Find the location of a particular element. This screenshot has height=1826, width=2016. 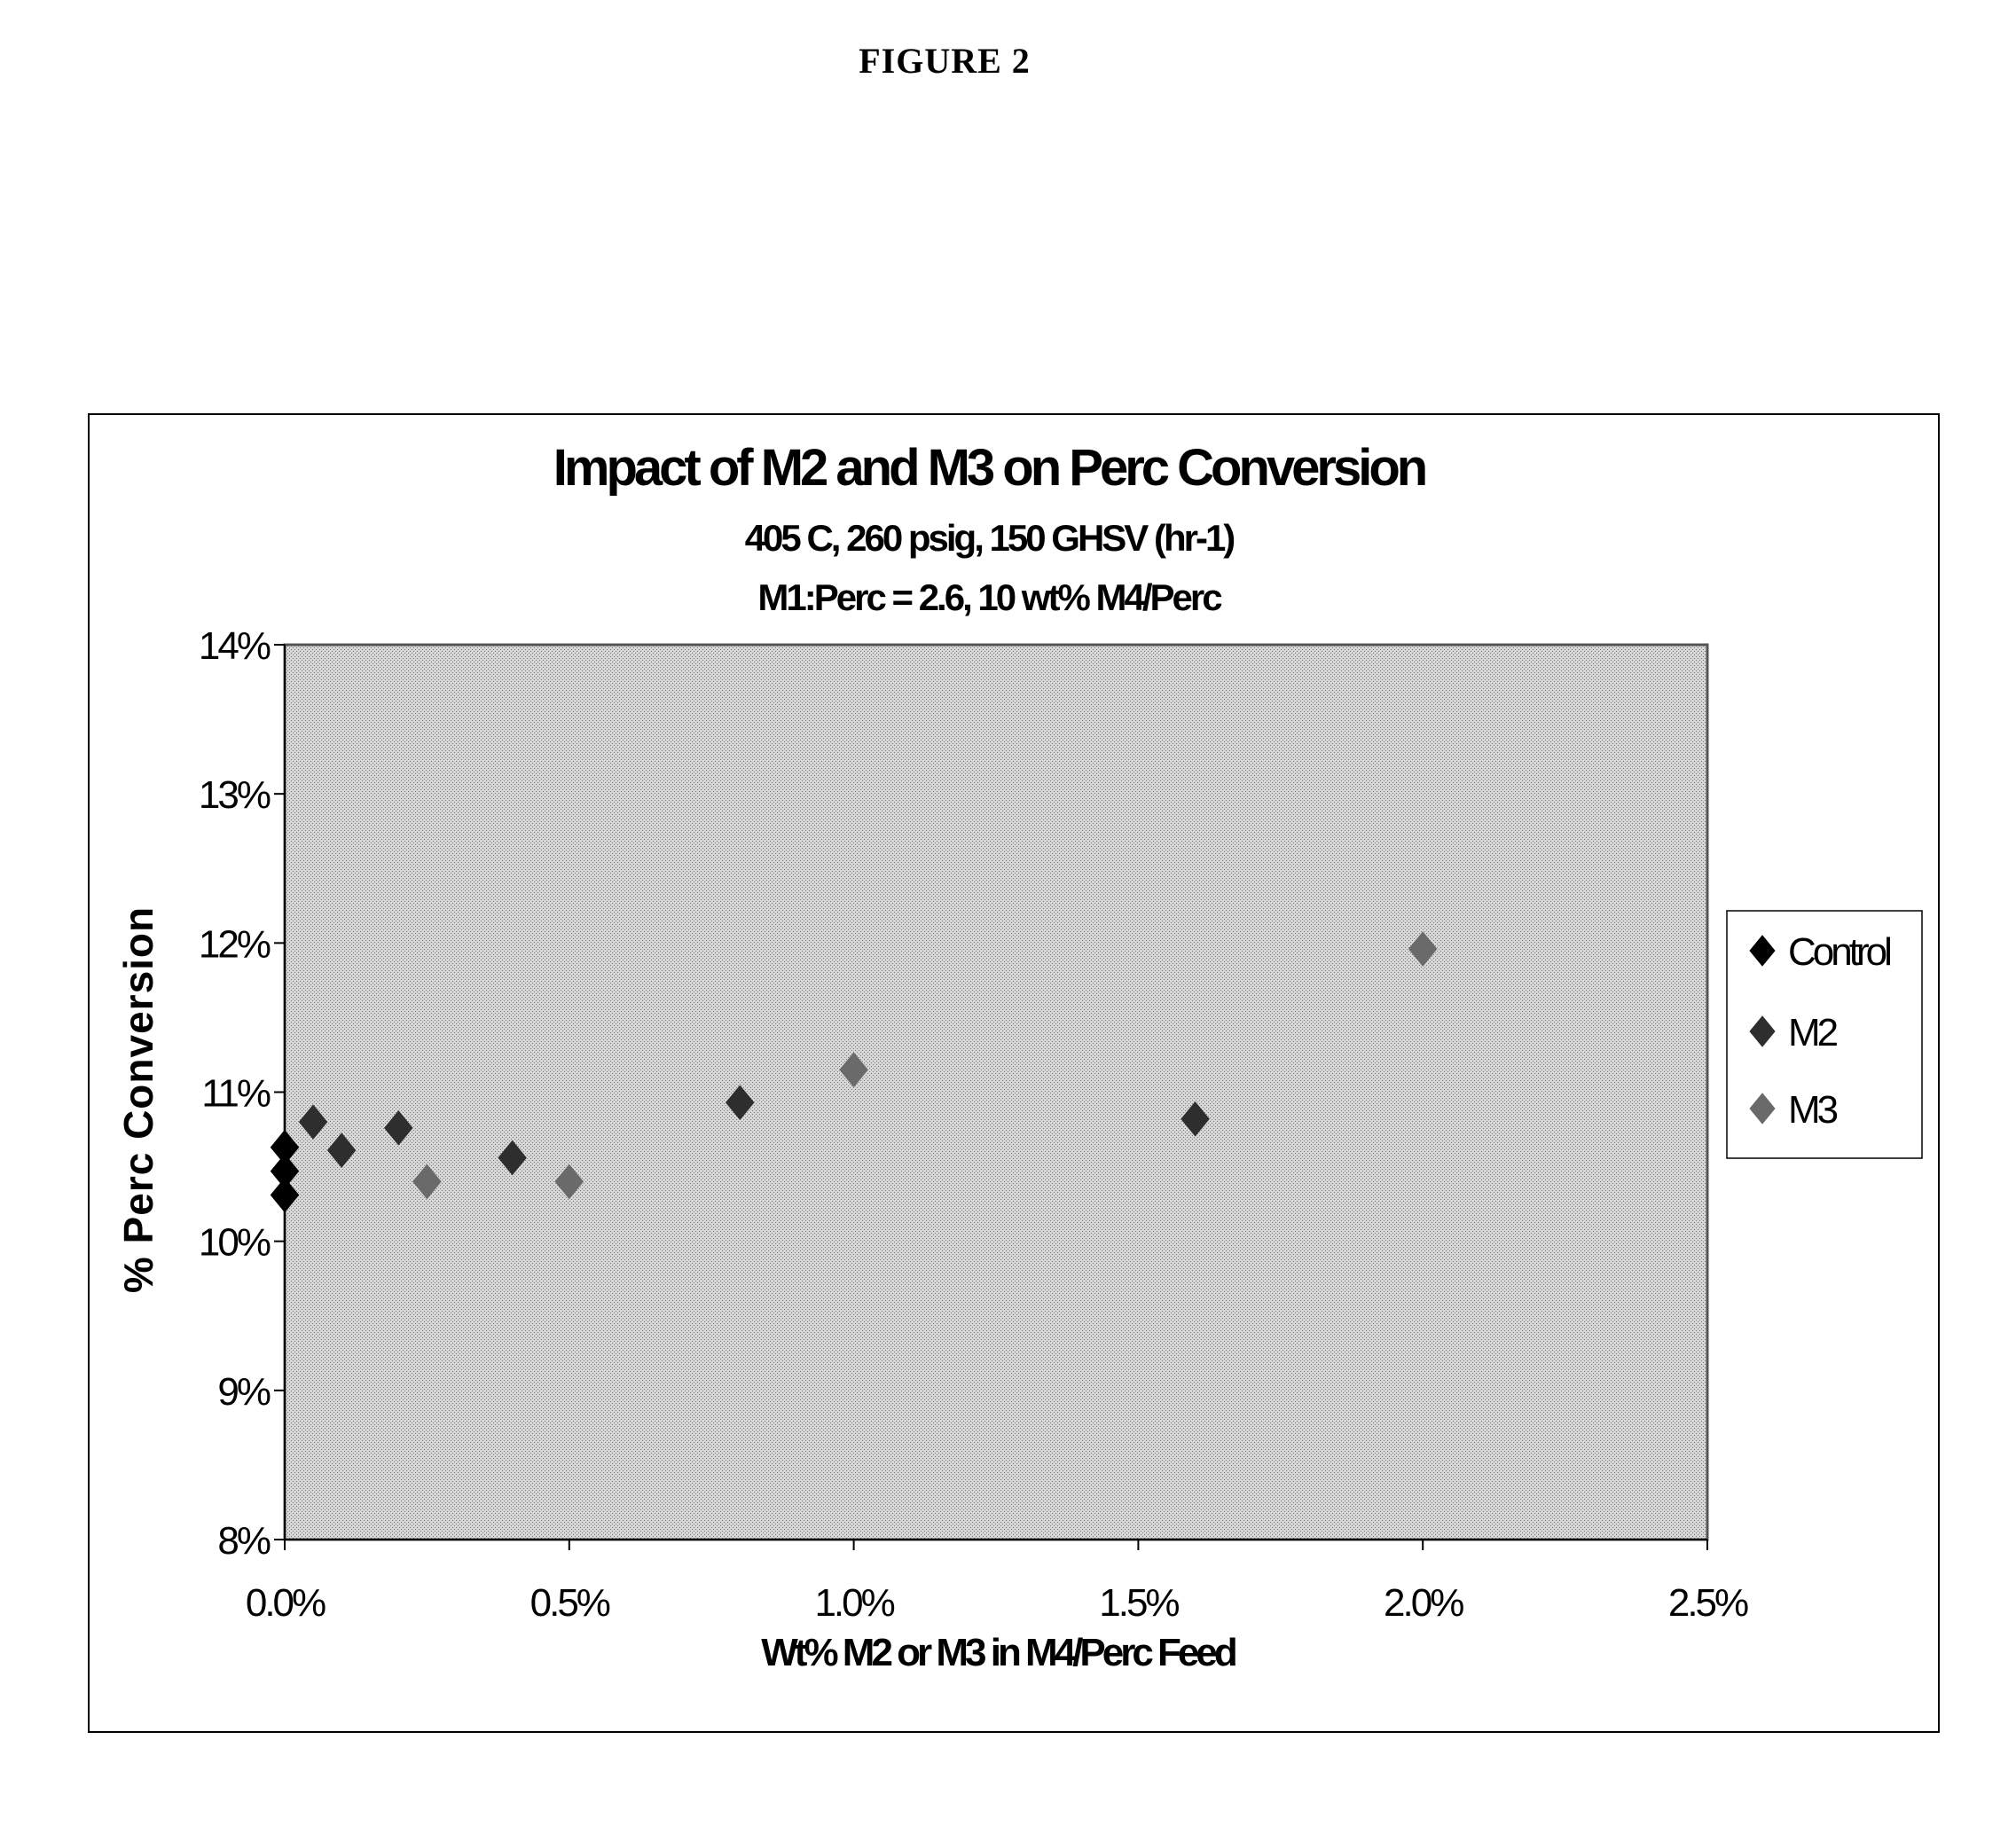

y-tick-label: 9% is located at coordinates (244, 1392).